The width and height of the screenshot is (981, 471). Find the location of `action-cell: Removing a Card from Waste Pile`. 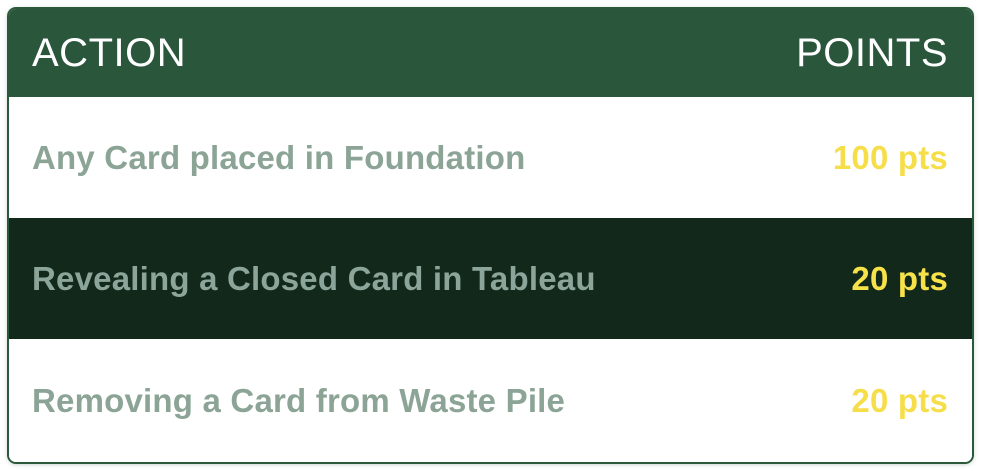

action-cell: Removing a Card from Waste Pile is located at coordinates (299, 400).